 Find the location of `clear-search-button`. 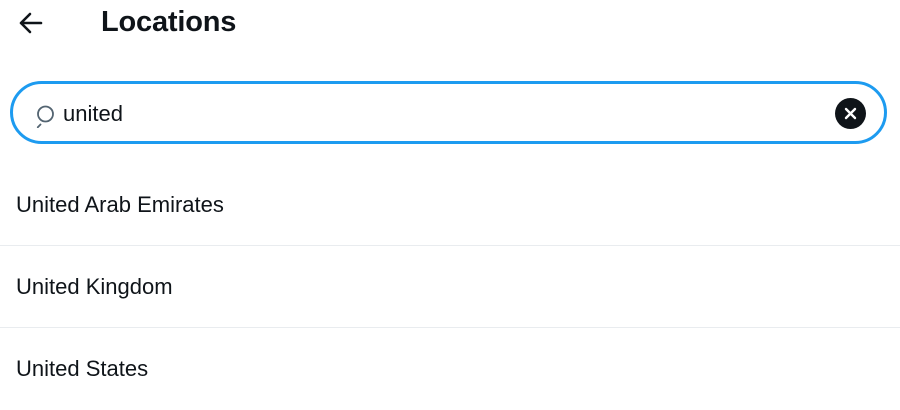

clear-search-button is located at coordinates (850, 113).